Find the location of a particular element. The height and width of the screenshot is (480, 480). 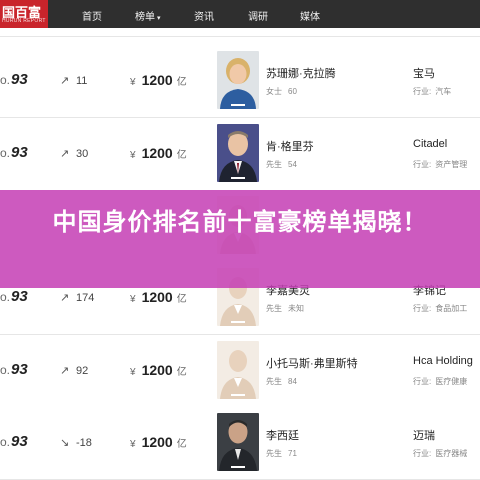

portrait-man-dark is located at coordinates (238, 442).